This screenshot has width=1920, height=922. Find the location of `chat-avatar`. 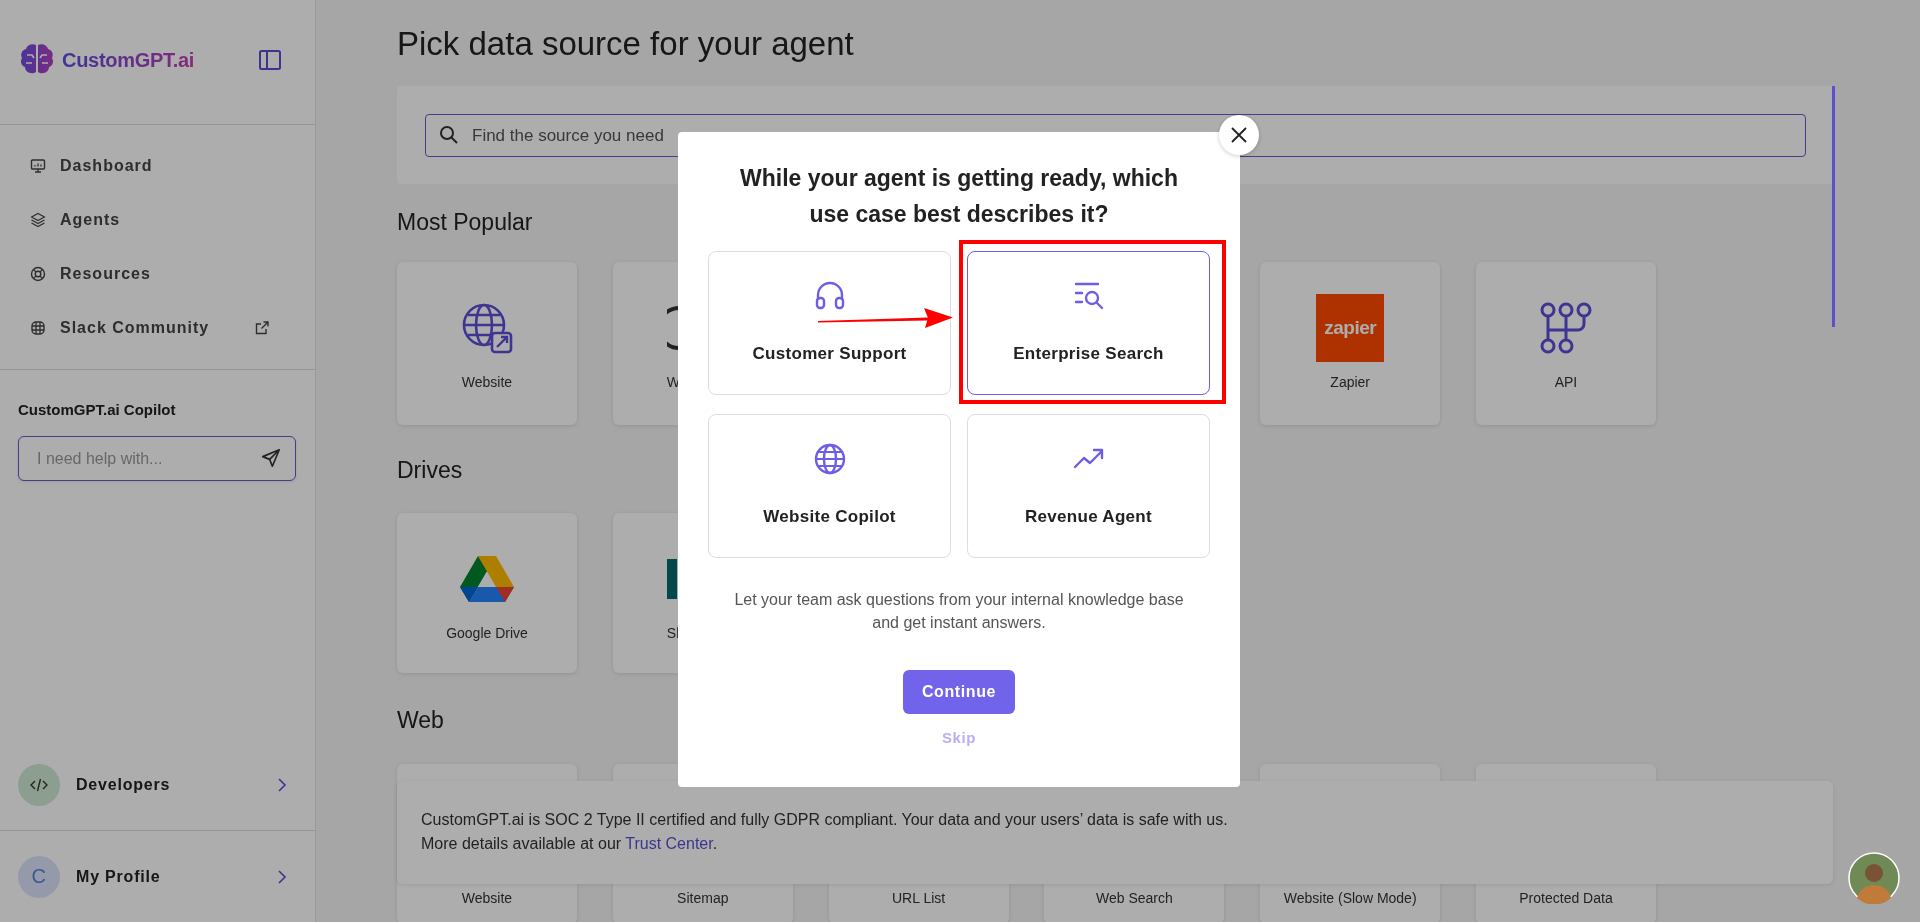

chat-avatar is located at coordinates (1874, 878).